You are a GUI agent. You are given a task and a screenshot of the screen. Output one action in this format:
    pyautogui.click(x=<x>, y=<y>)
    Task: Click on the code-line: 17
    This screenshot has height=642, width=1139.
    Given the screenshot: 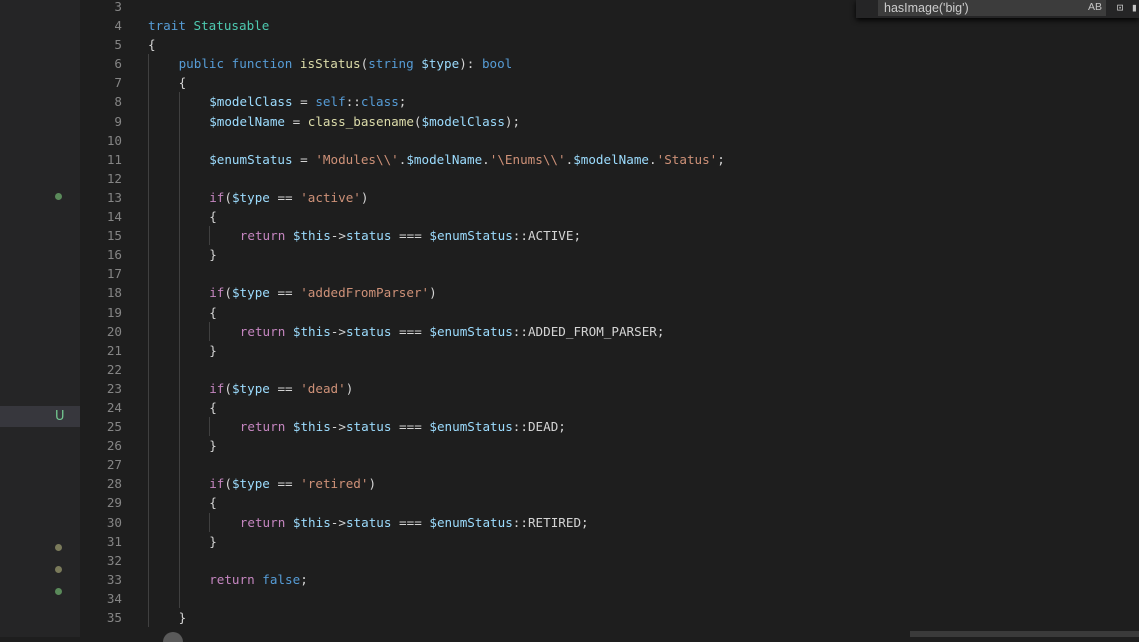 What is the action you would take?
    pyautogui.click(x=609, y=274)
    